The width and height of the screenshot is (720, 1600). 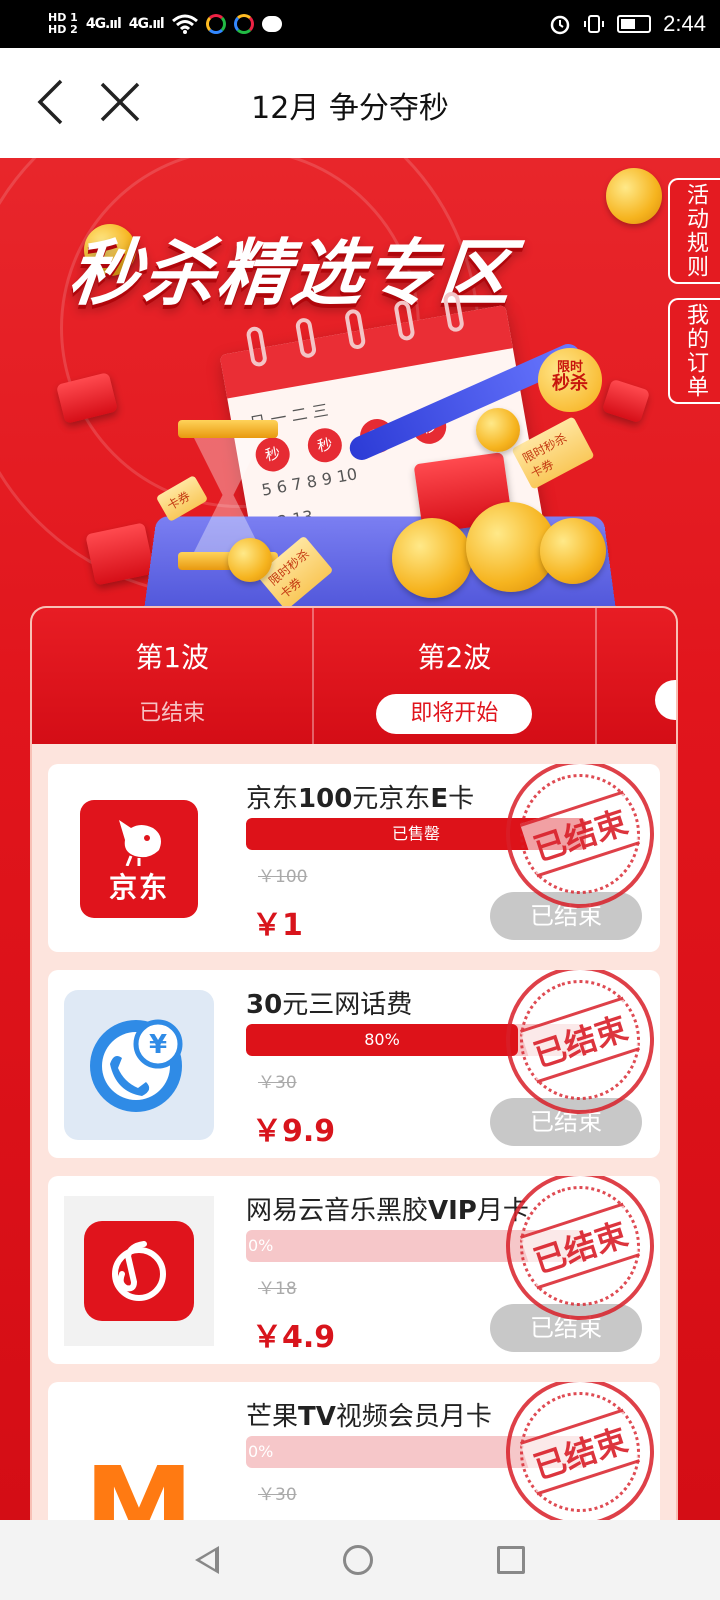 I want to click on badge-big-text: 秒杀, so click(x=570, y=383).